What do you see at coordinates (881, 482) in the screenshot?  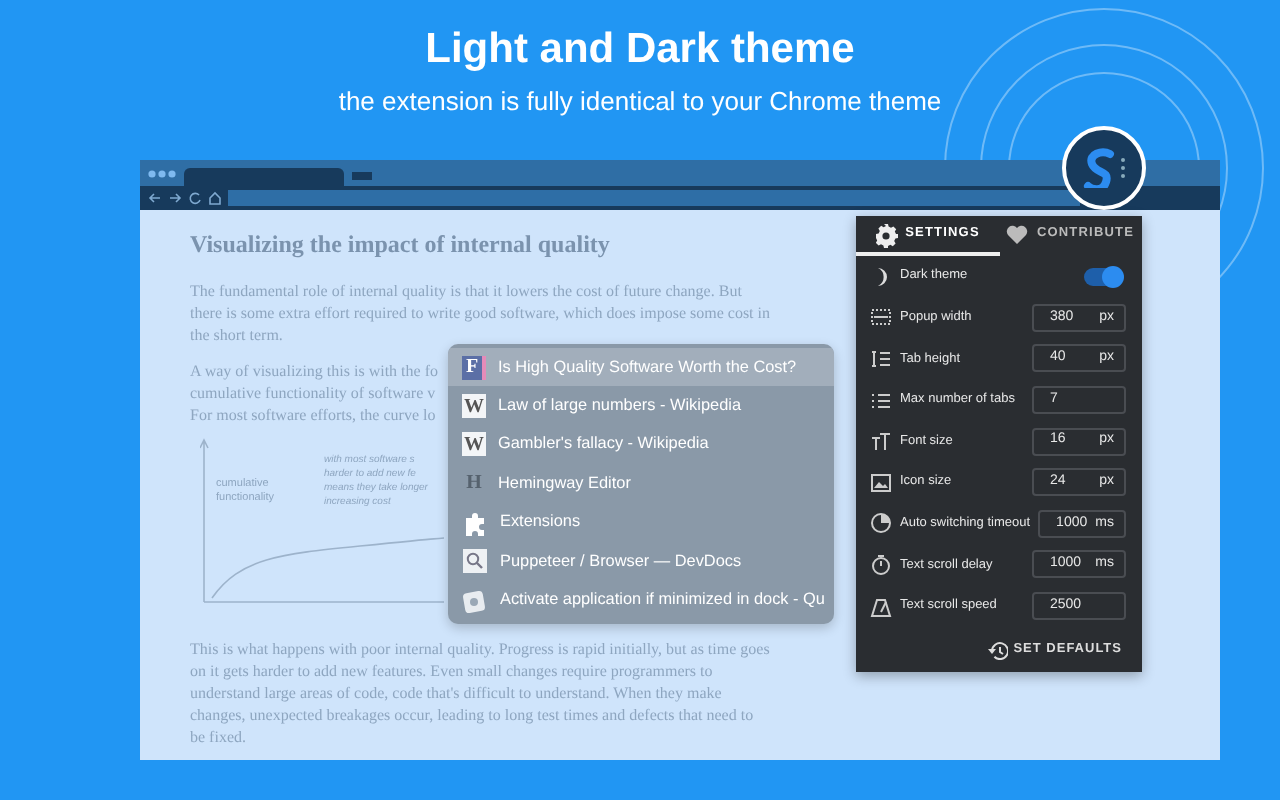 I see `image-icon` at bounding box center [881, 482].